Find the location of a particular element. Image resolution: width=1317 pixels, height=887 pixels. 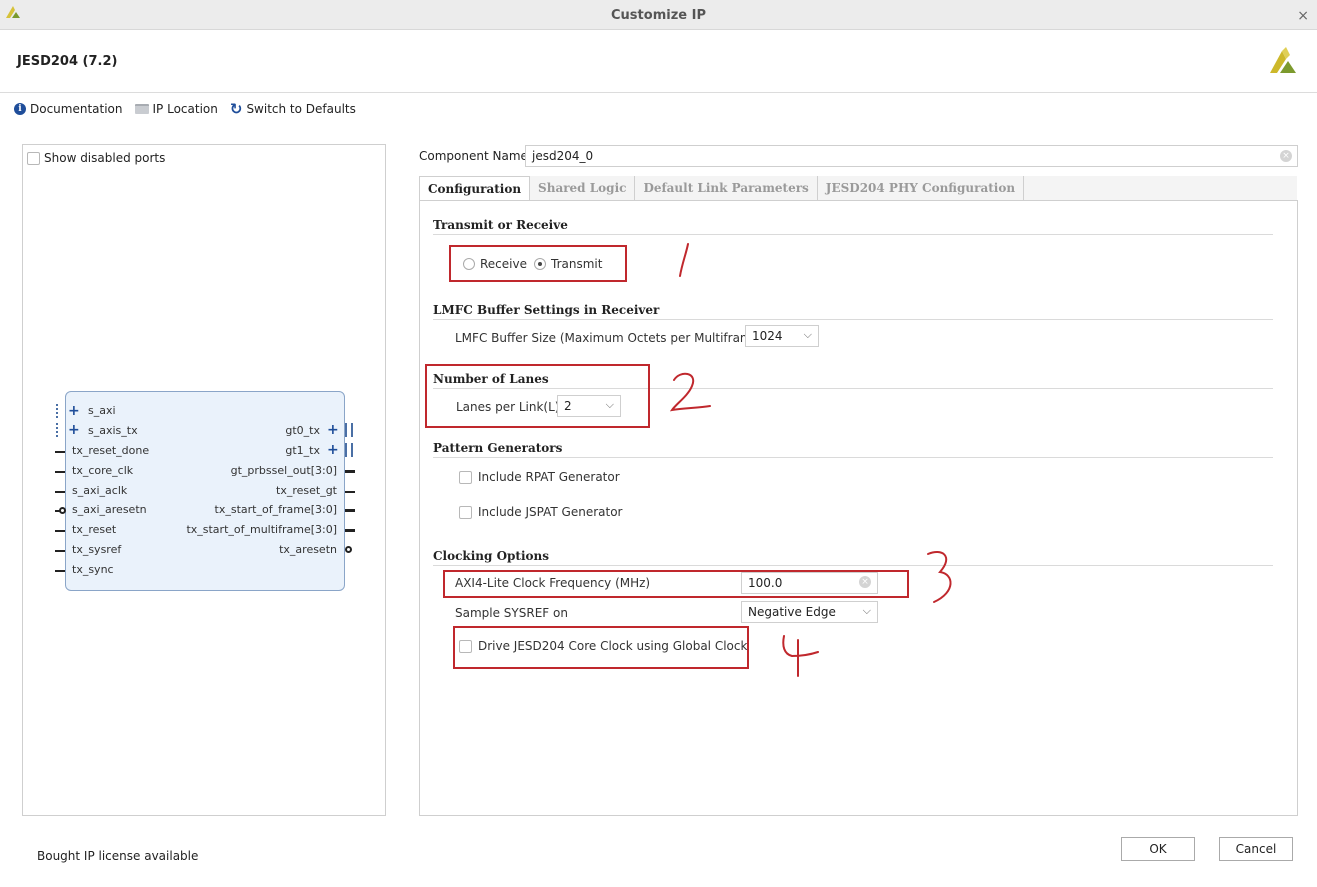

close-icon: × is located at coordinates (1303, 16).